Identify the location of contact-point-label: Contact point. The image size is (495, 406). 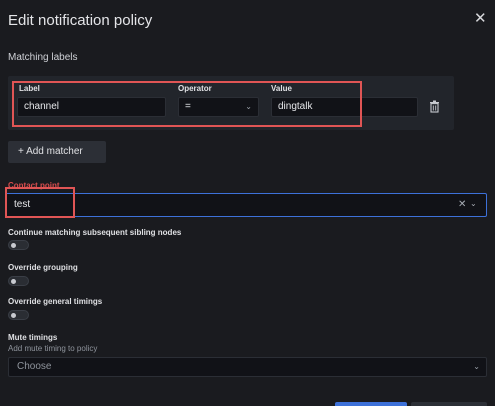
(34, 185).